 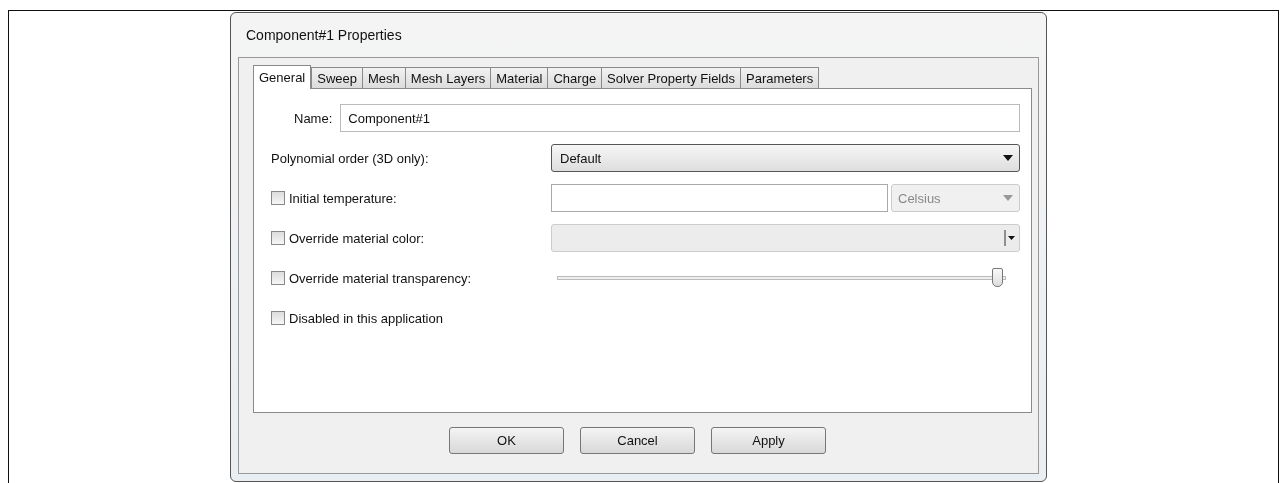 What do you see at coordinates (337, 78) in the screenshot?
I see `tab: Sweep` at bounding box center [337, 78].